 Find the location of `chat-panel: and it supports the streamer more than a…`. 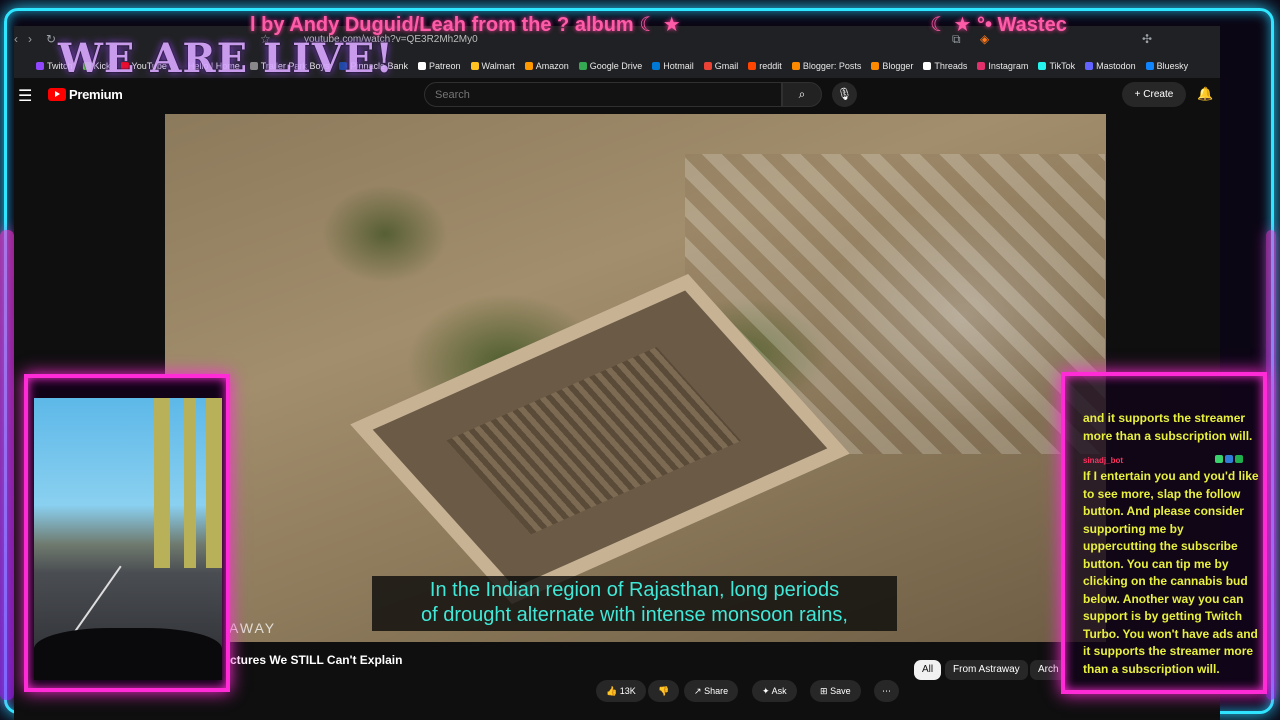

chat-panel: and it supports the streamer more than a… is located at coordinates (1164, 533).